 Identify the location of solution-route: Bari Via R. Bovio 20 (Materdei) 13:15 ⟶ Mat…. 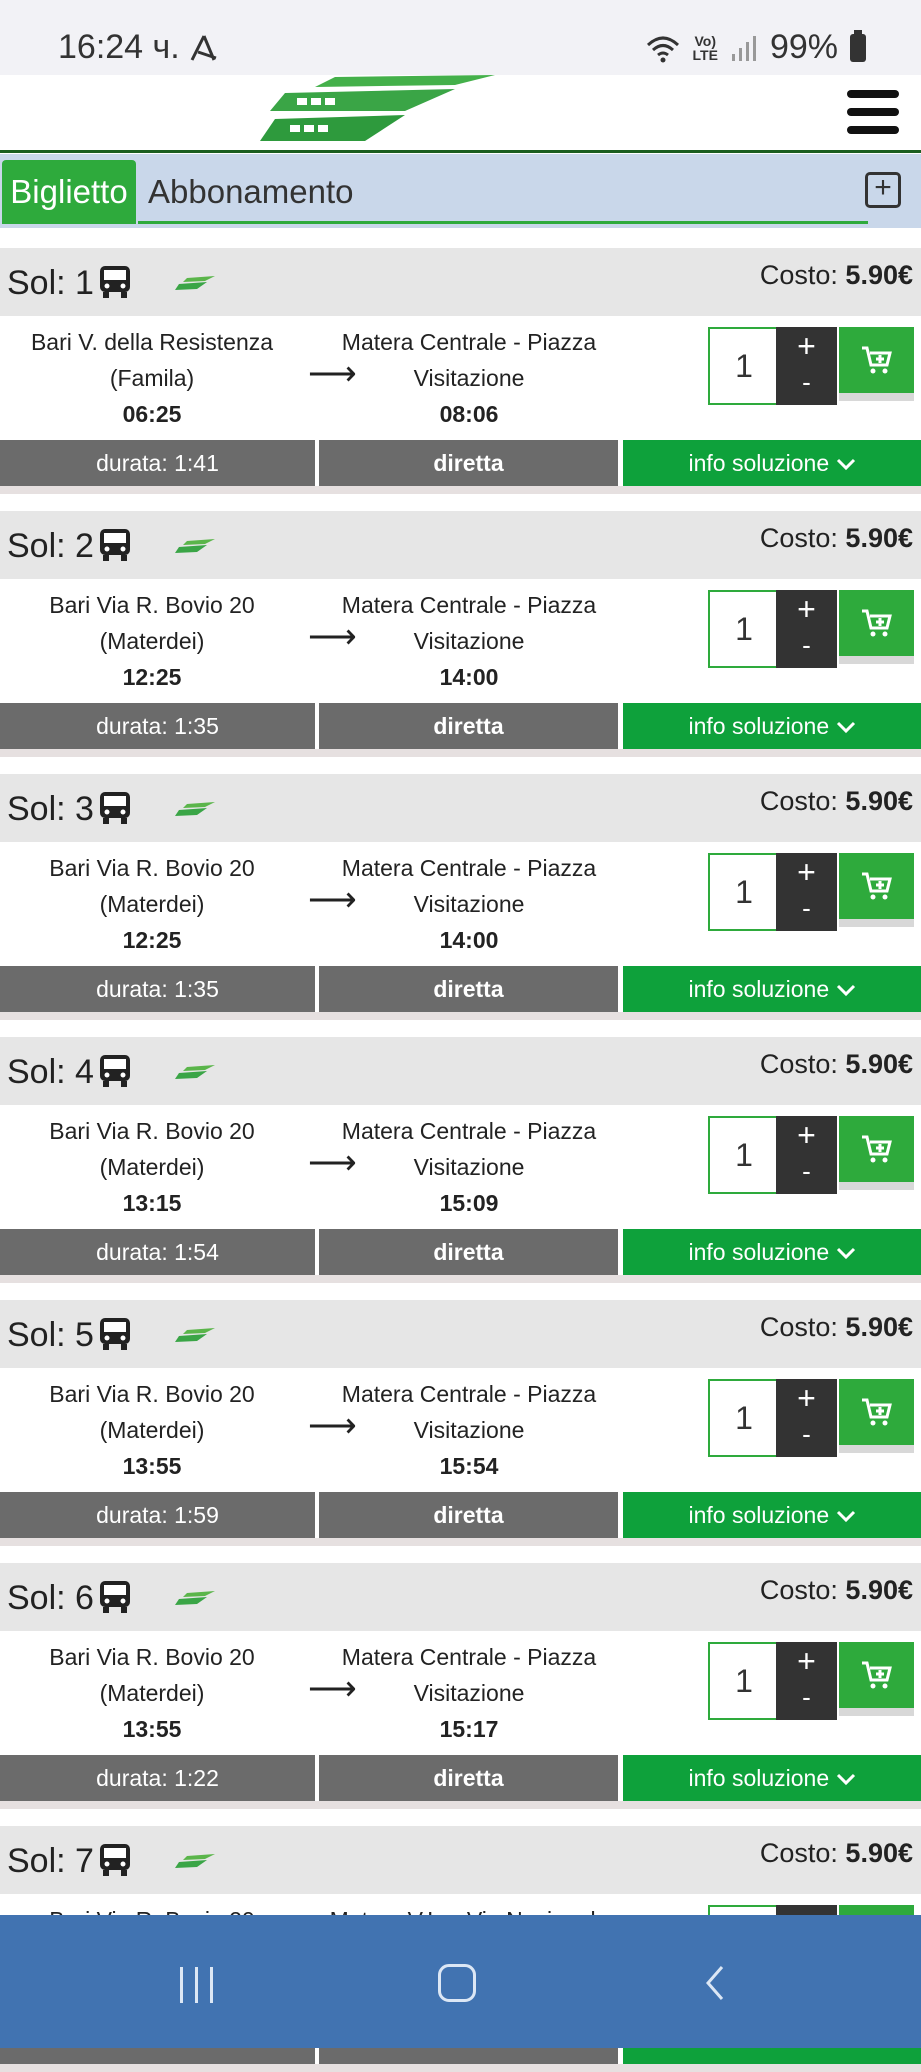
(460, 1167).